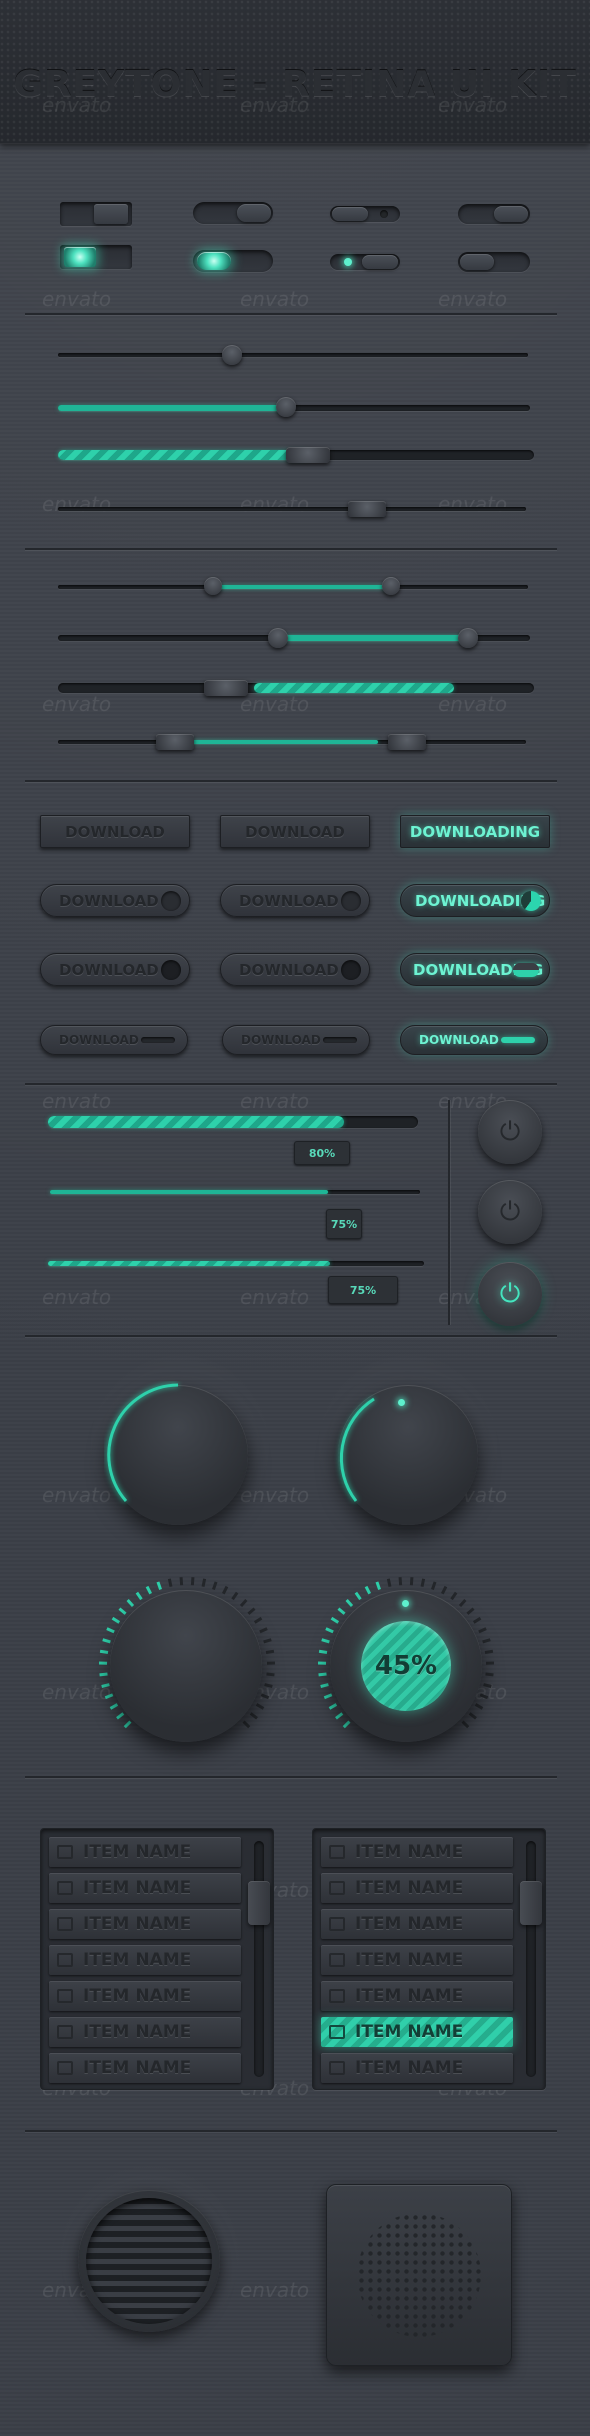  What do you see at coordinates (351, 900) in the screenshot?
I see `progress-indicator-icon` at bounding box center [351, 900].